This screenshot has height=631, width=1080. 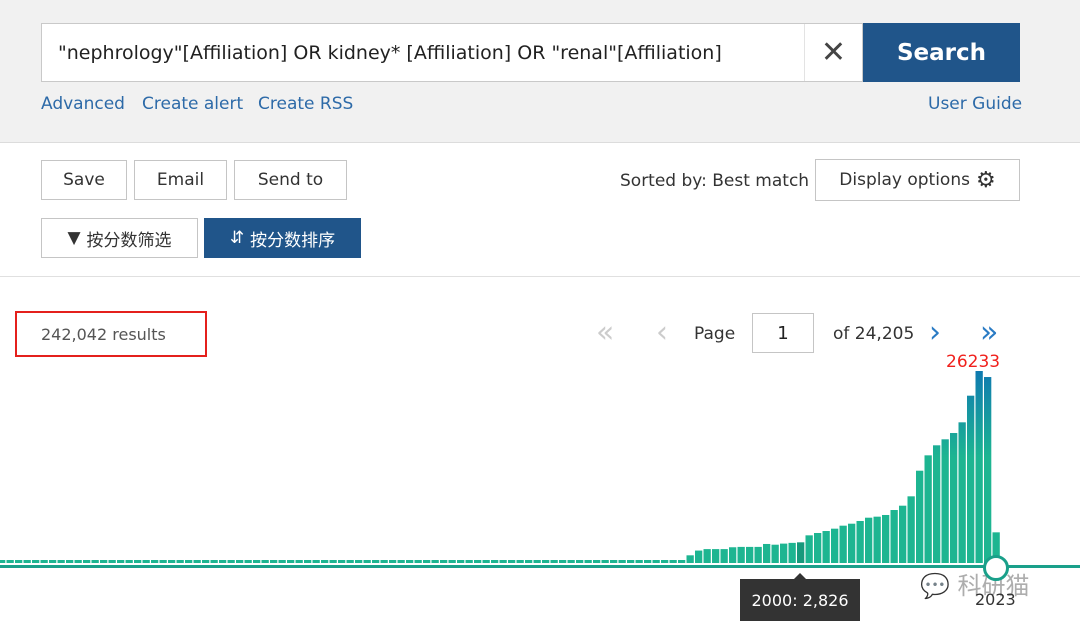 I want to click on bar-1961, so click(x=469, y=561).